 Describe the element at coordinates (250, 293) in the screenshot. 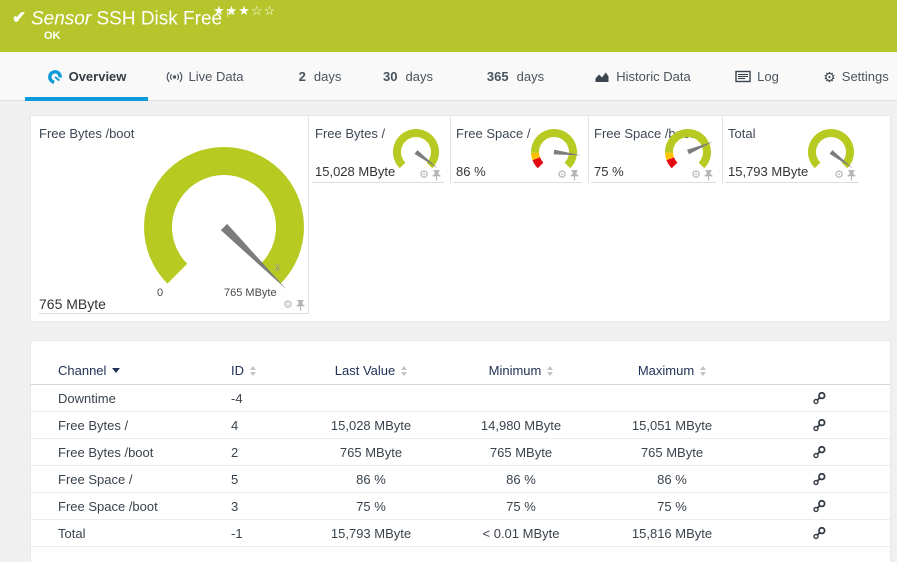

I see `gauge-scale-max: 765 MByte` at that location.